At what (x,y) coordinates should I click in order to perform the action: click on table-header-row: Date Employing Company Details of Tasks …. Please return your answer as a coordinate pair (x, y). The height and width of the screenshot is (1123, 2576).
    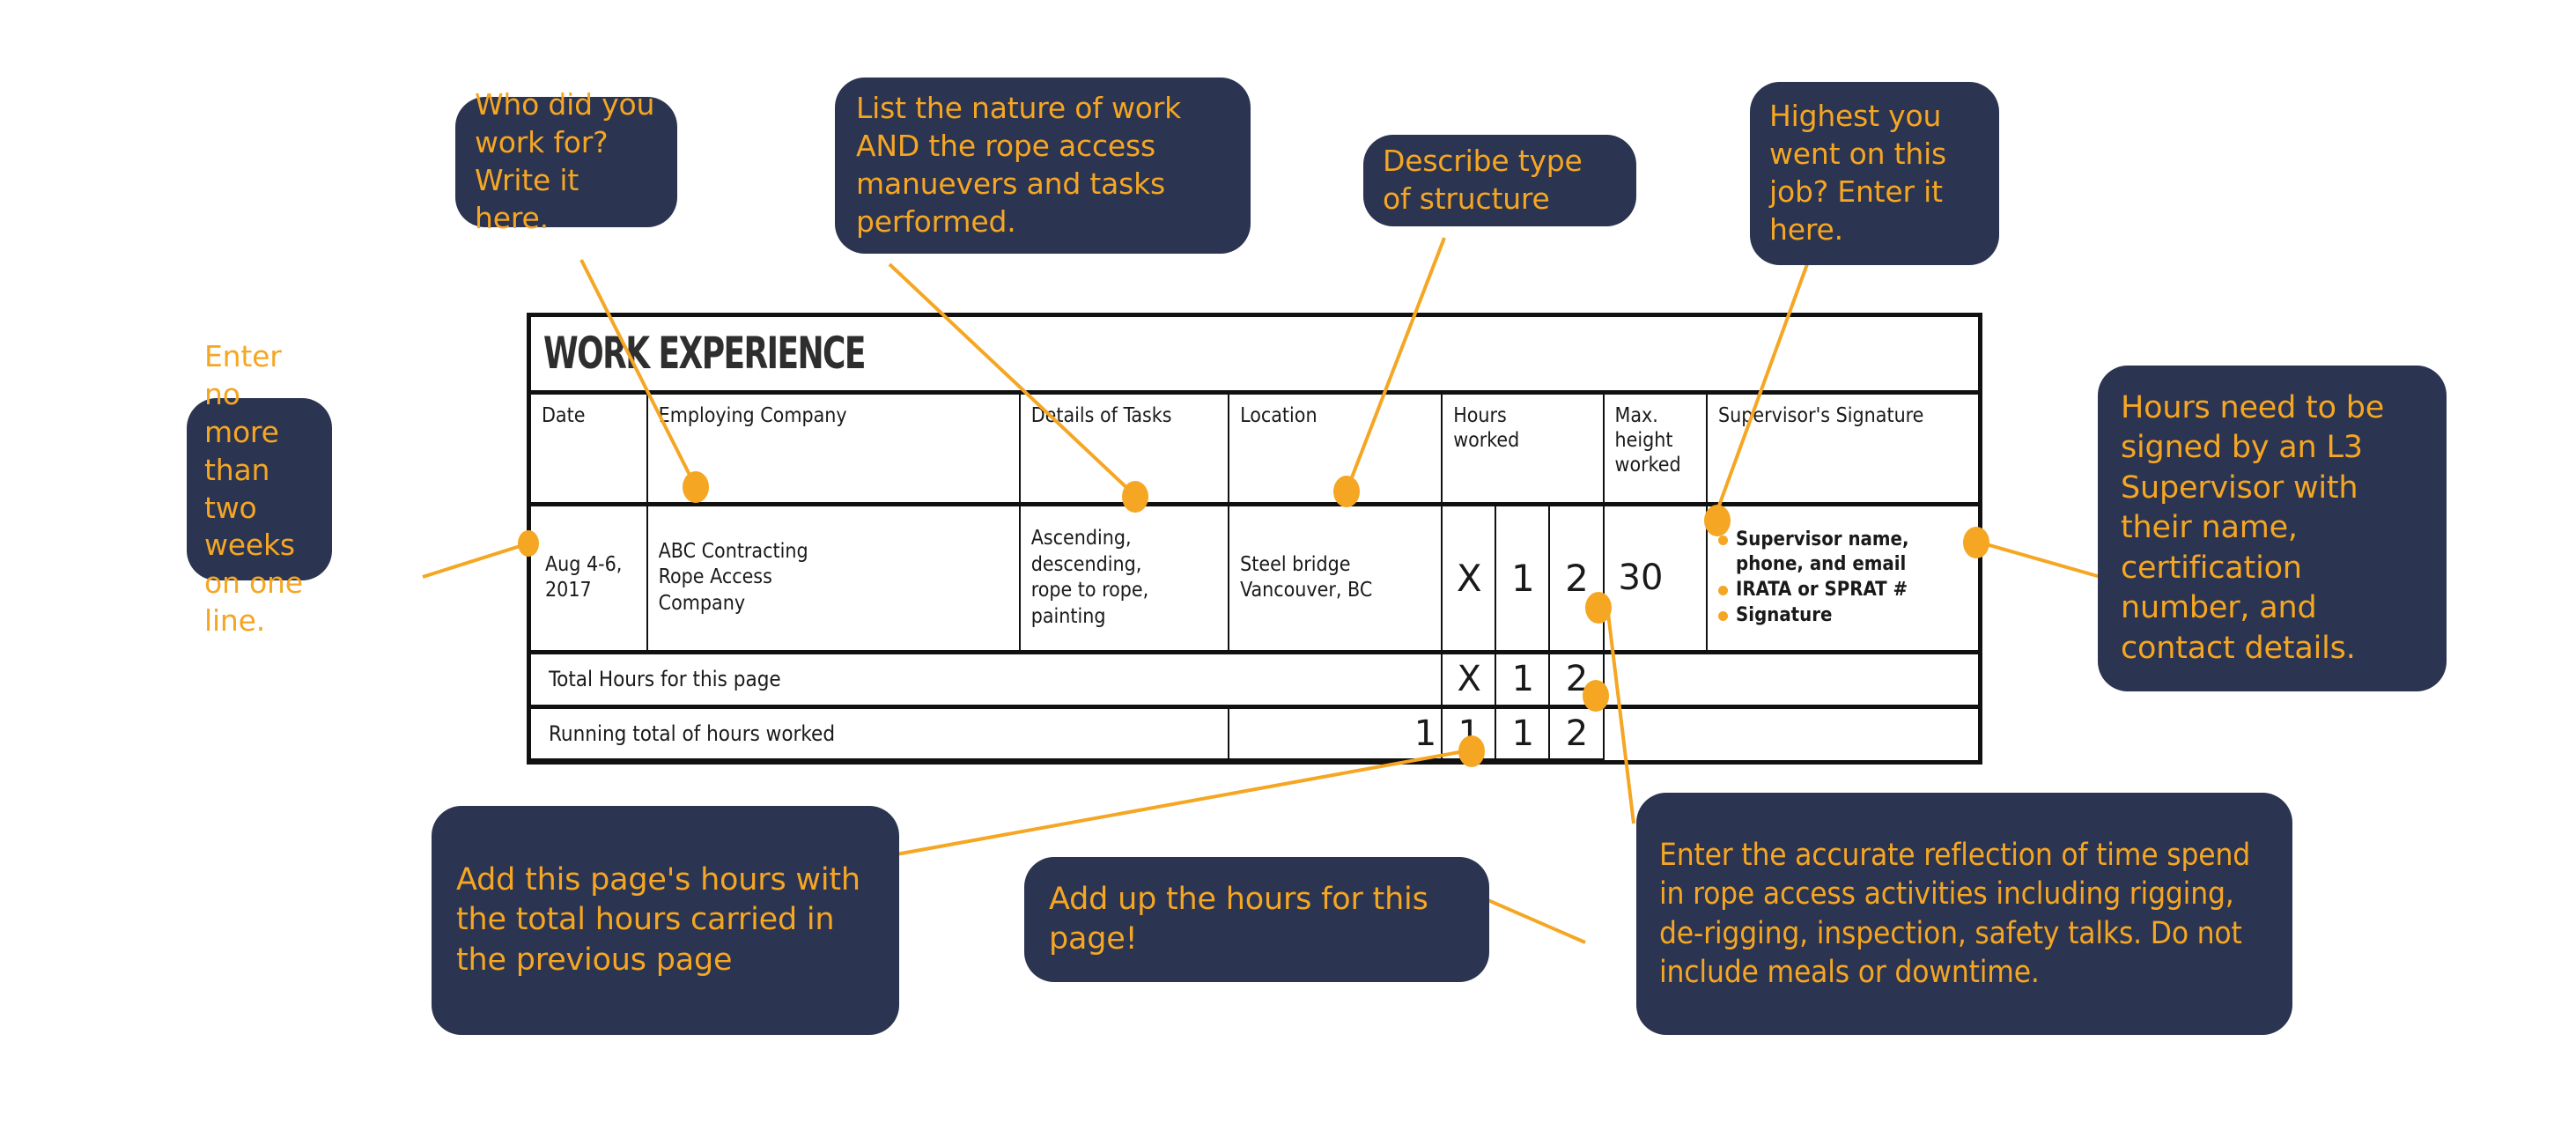
    Looking at the image, I should click on (1254, 448).